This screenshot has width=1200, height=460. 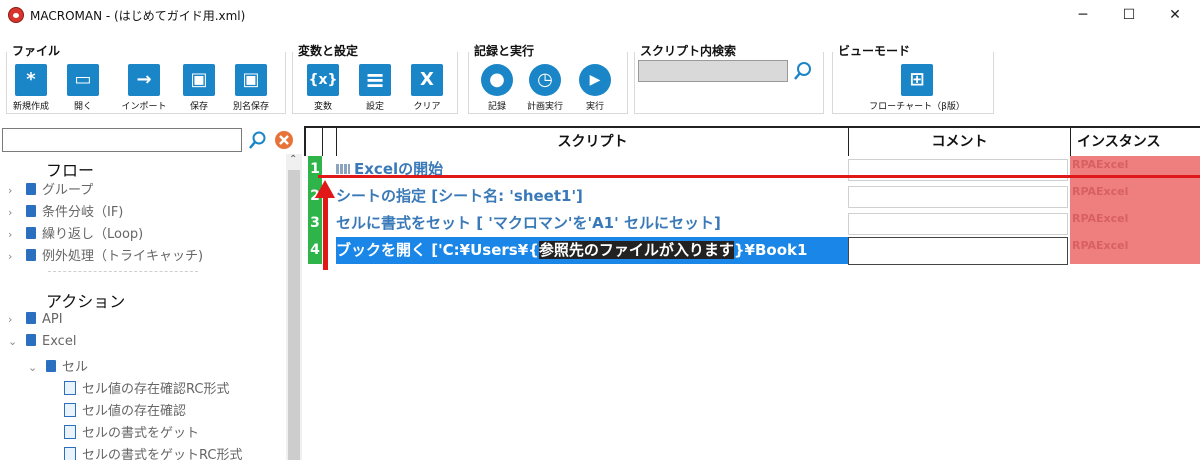 What do you see at coordinates (16, 15) in the screenshot?
I see `app-logo-icon` at bounding box center [16, 15].